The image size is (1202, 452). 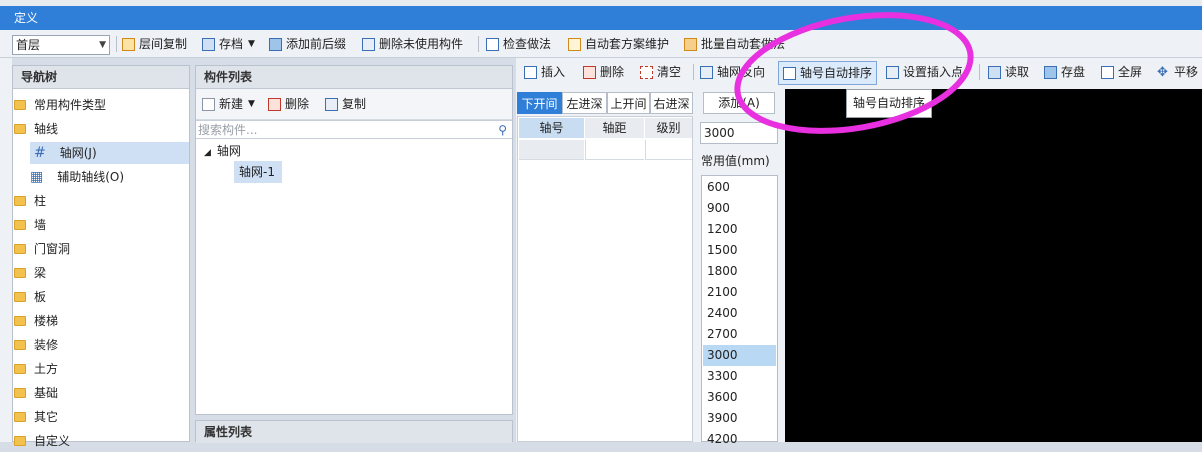 I want to click on collapse-icon: ◢, so click(x=207, y=153).